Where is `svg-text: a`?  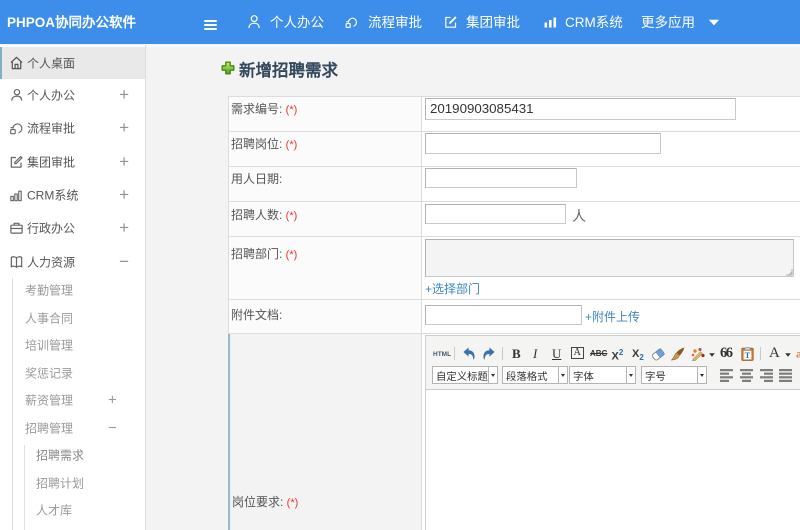
svg-text: a is located at coordinates (798, 353).